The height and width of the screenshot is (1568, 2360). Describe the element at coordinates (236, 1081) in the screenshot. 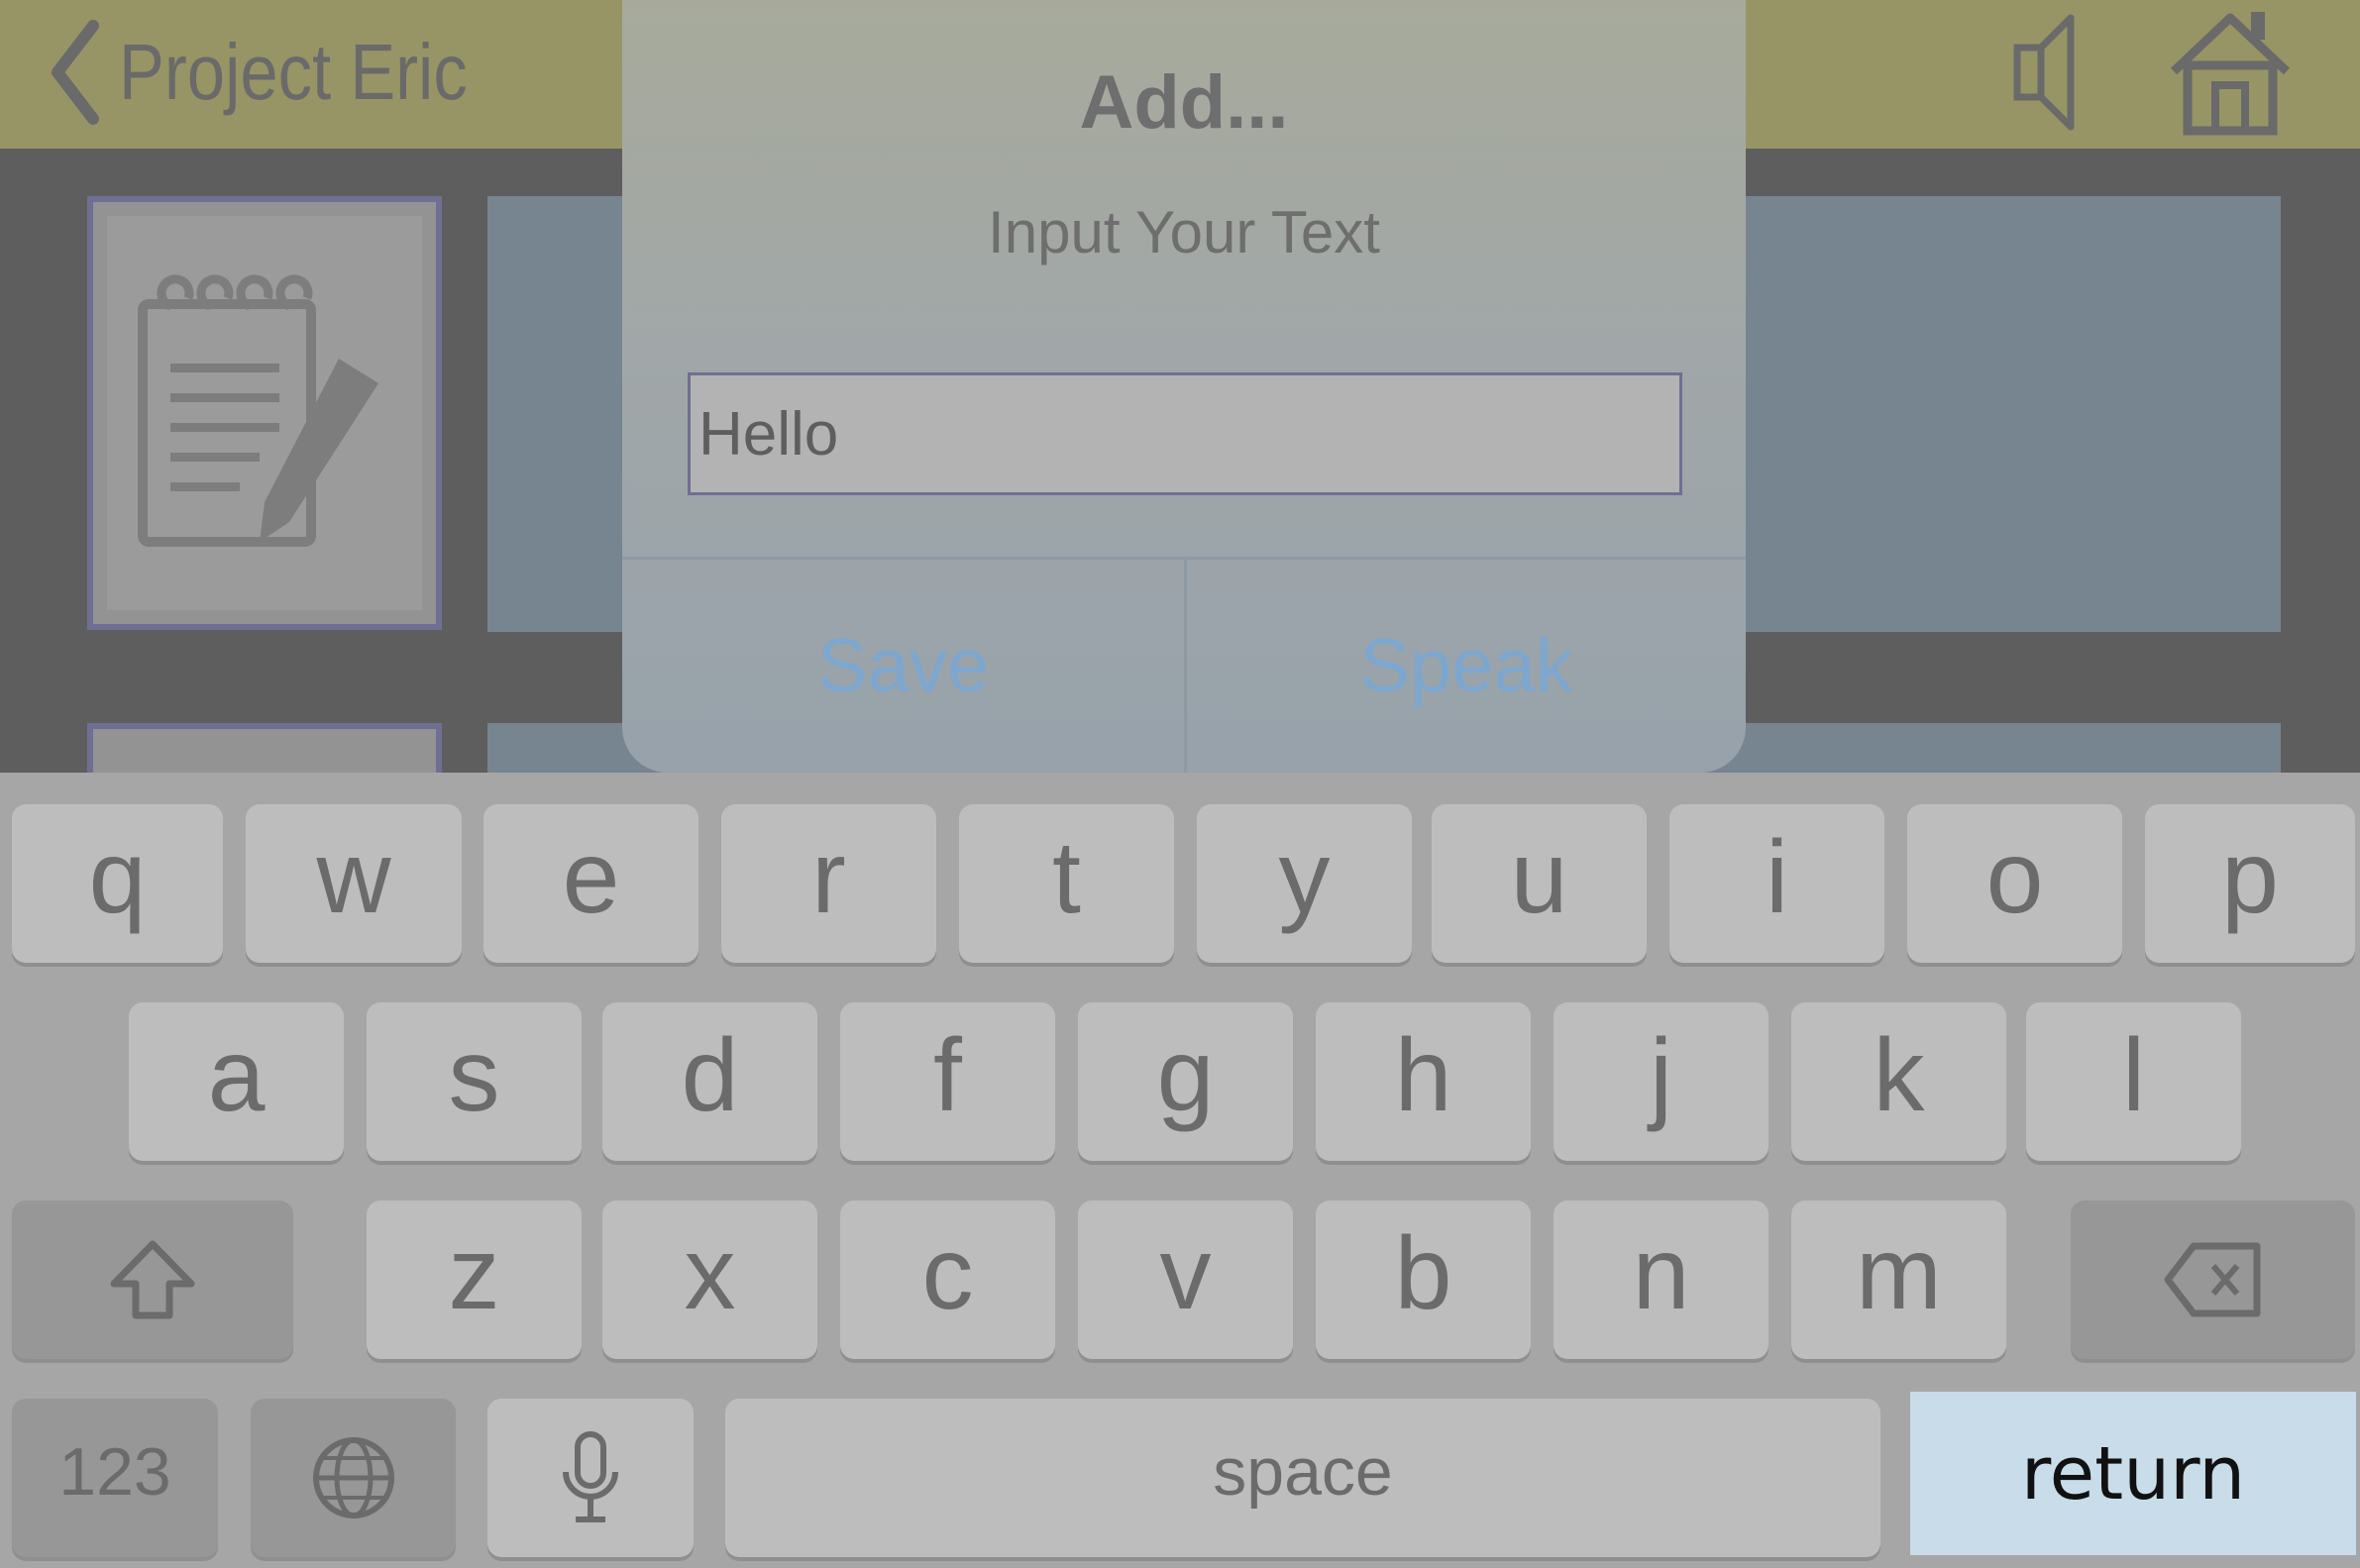

I see `key-a: a` at that location.